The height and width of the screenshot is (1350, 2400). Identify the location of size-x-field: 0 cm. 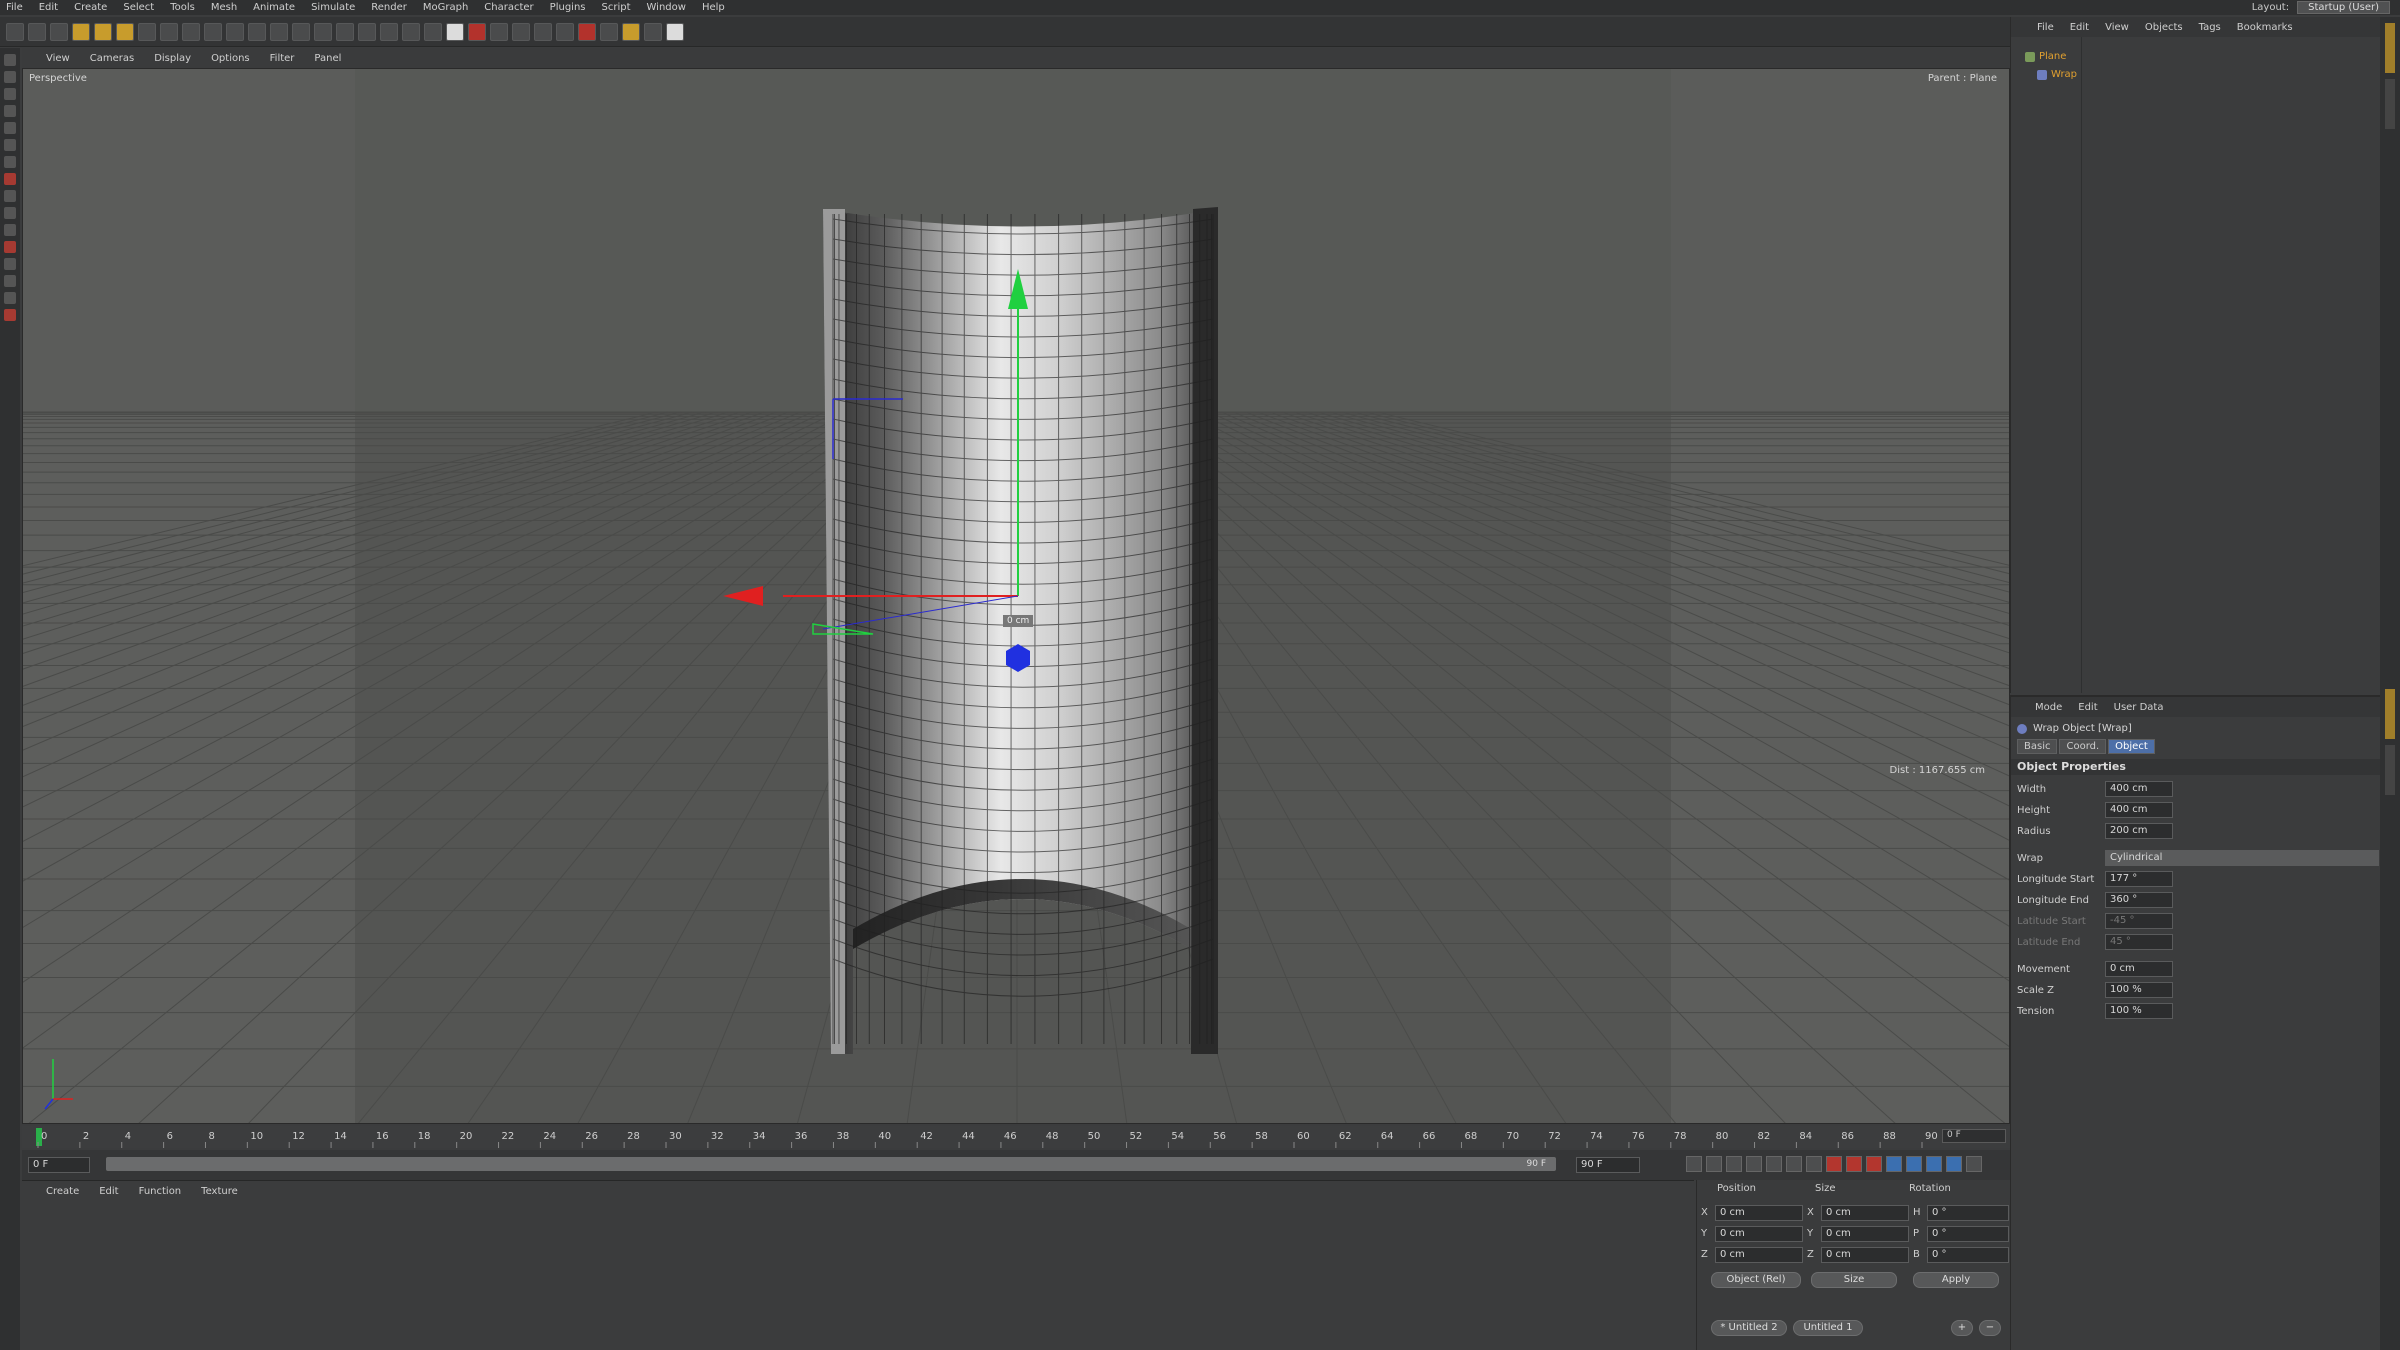
(1865, 1213).